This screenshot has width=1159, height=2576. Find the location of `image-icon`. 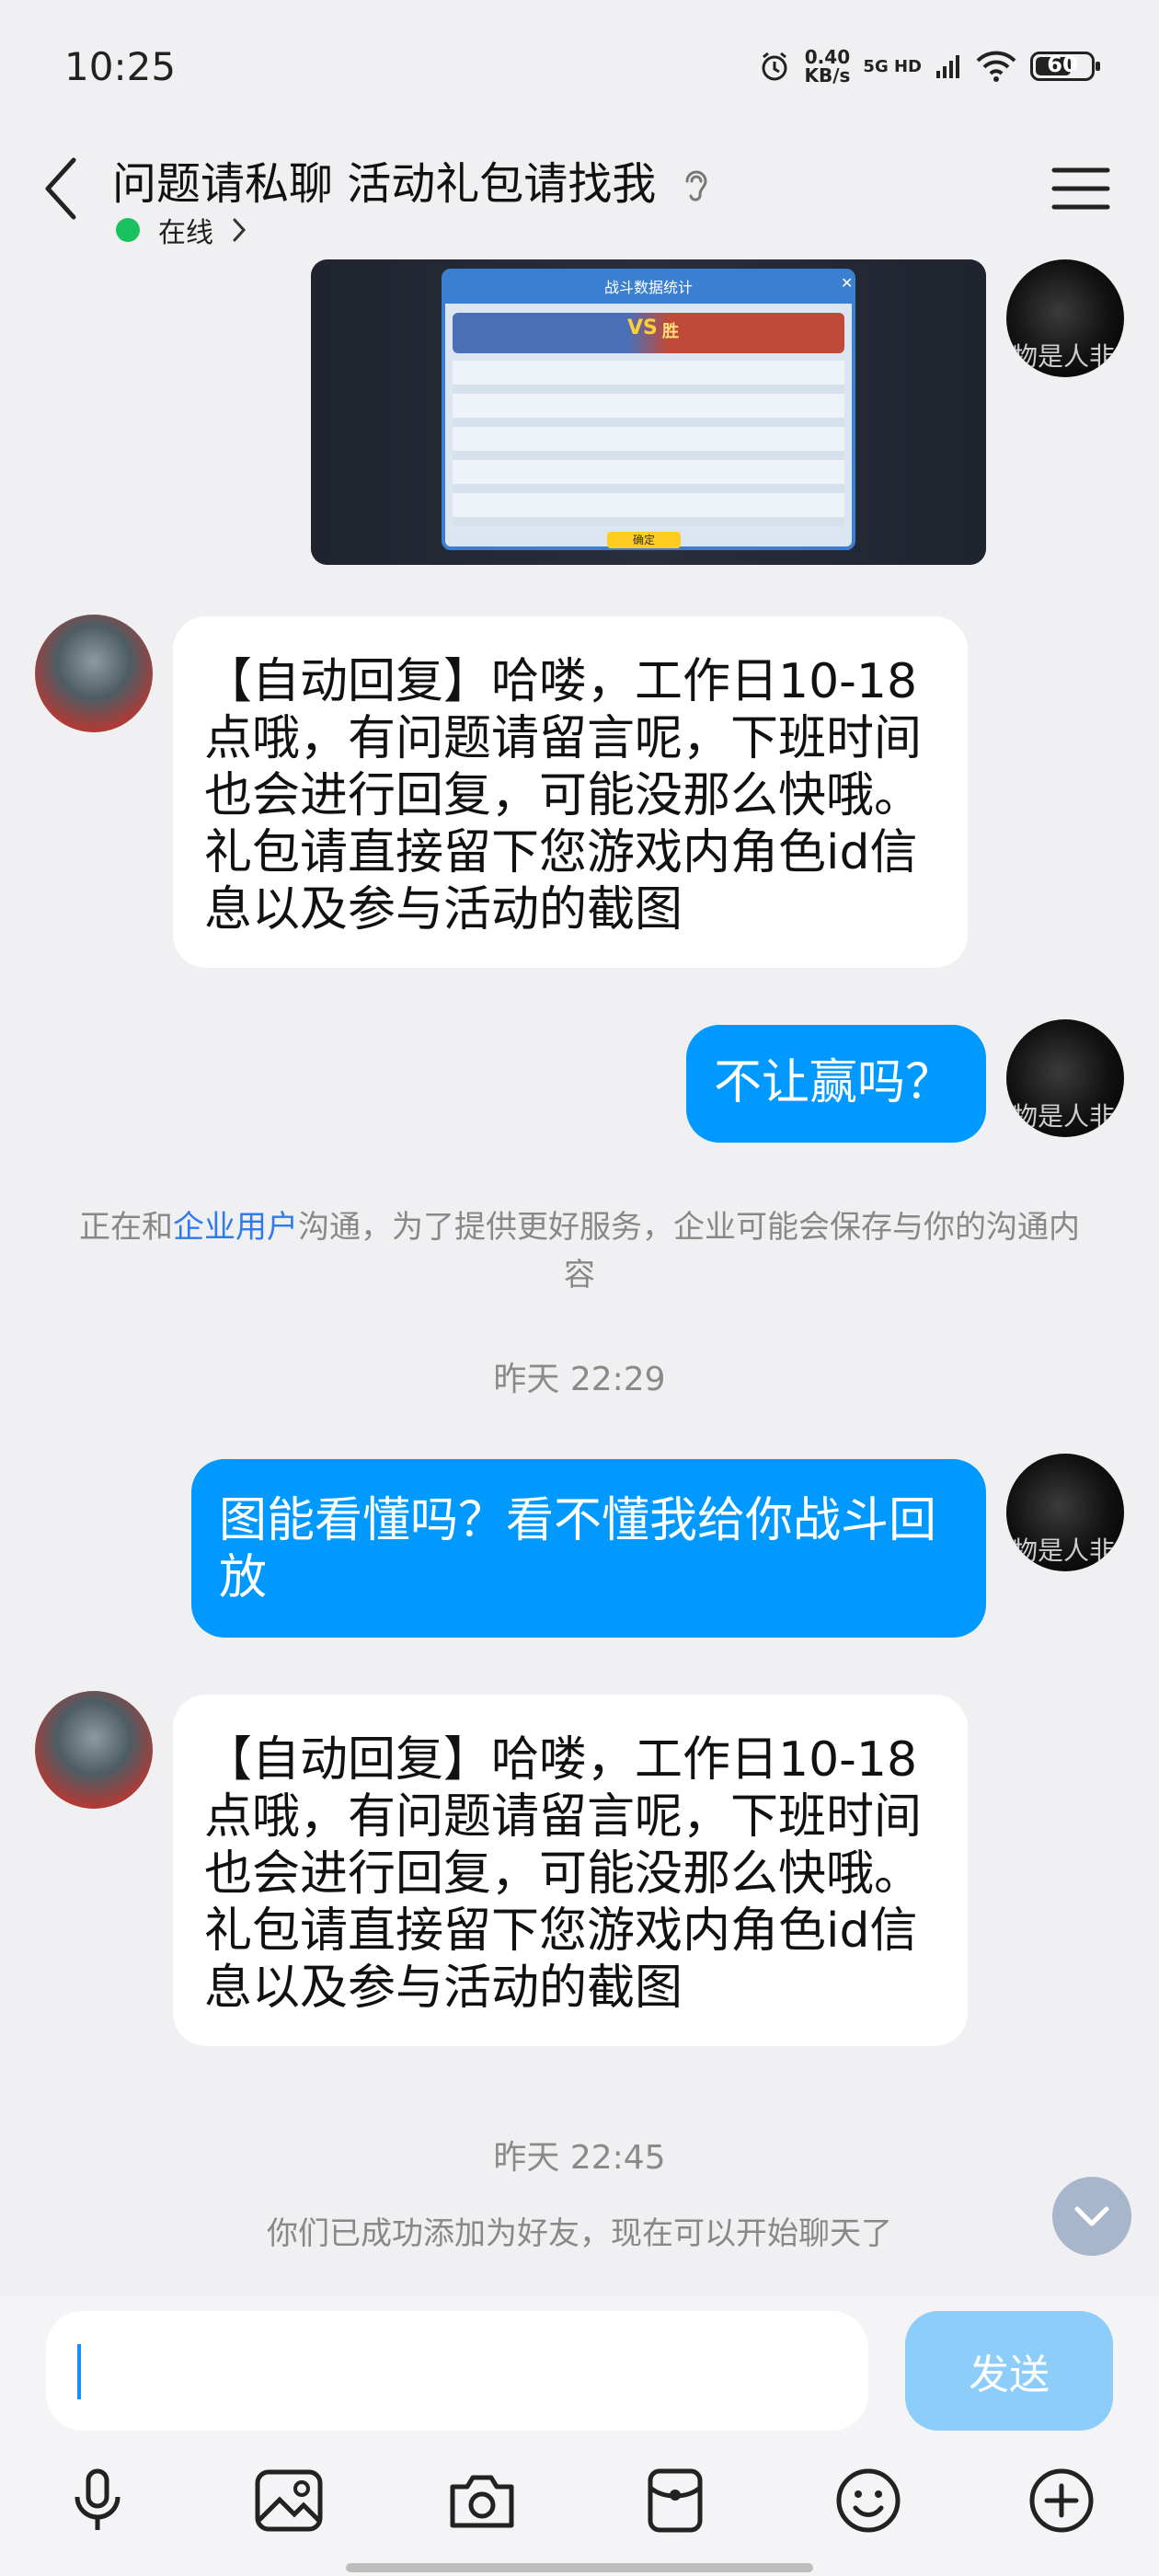

image-icon is located at coordinates (289, 2500).